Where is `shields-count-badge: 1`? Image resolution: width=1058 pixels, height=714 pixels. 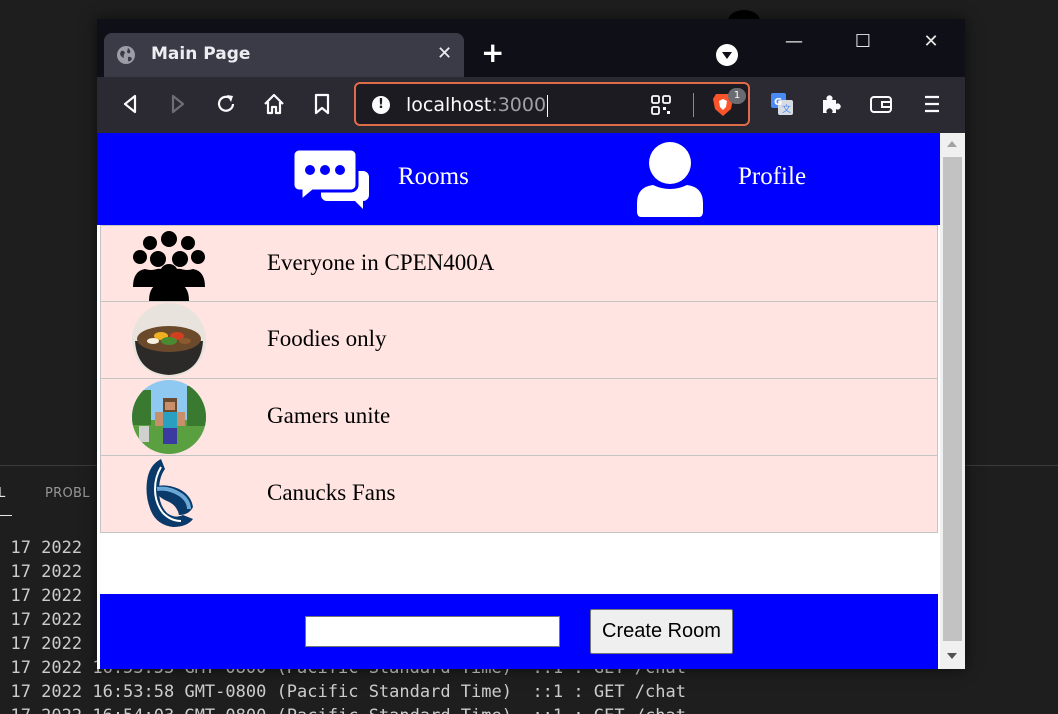
shields-count-badge: 1 is located at coordinates (737, 96).